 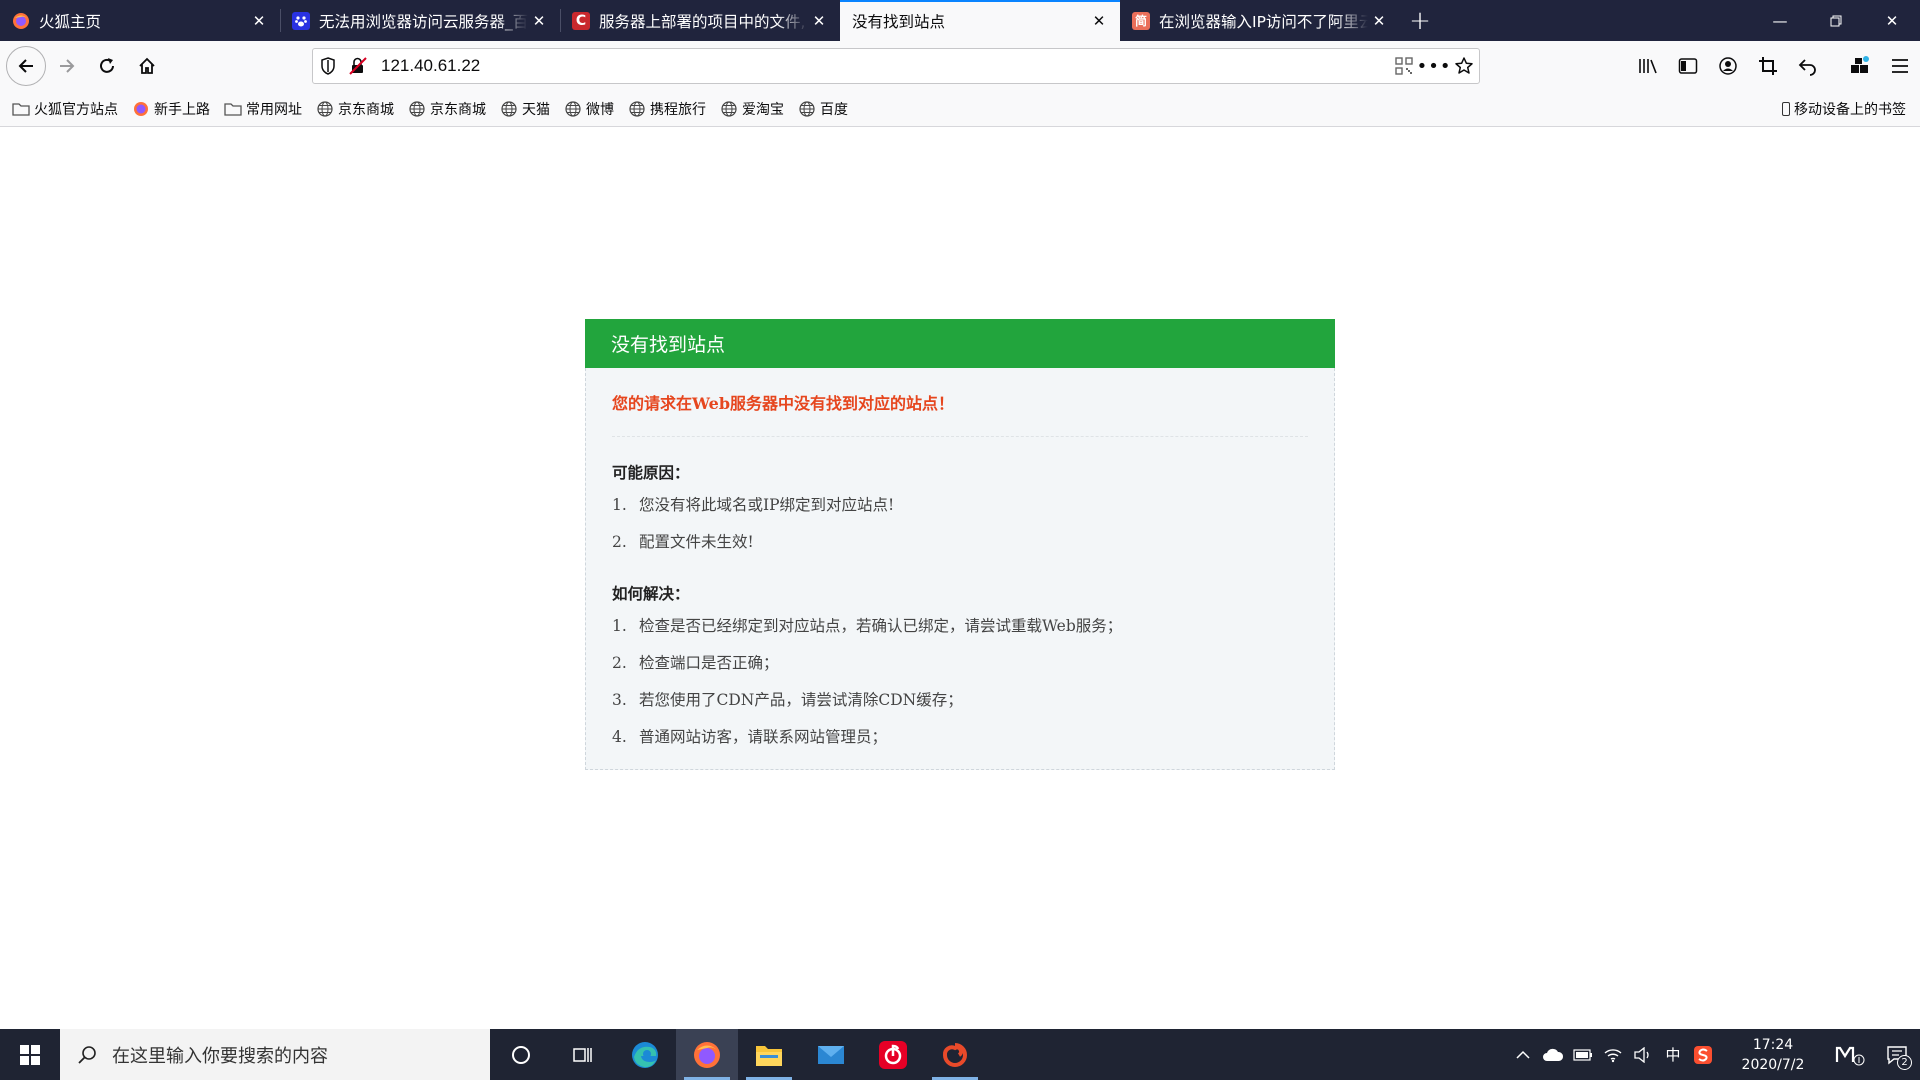 I want to click on tab-title: 服务器上部署的项目中的文件,, so click(x=702, y=21).